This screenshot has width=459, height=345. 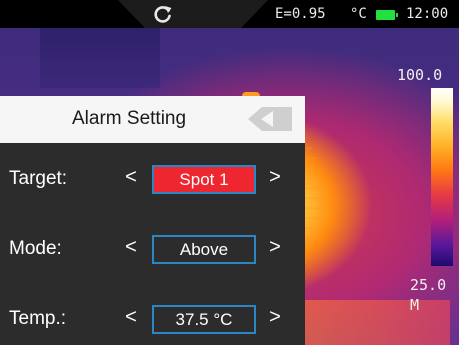 I want to click on mode-row: Mode: < Above >, so click(x=152, y=250).